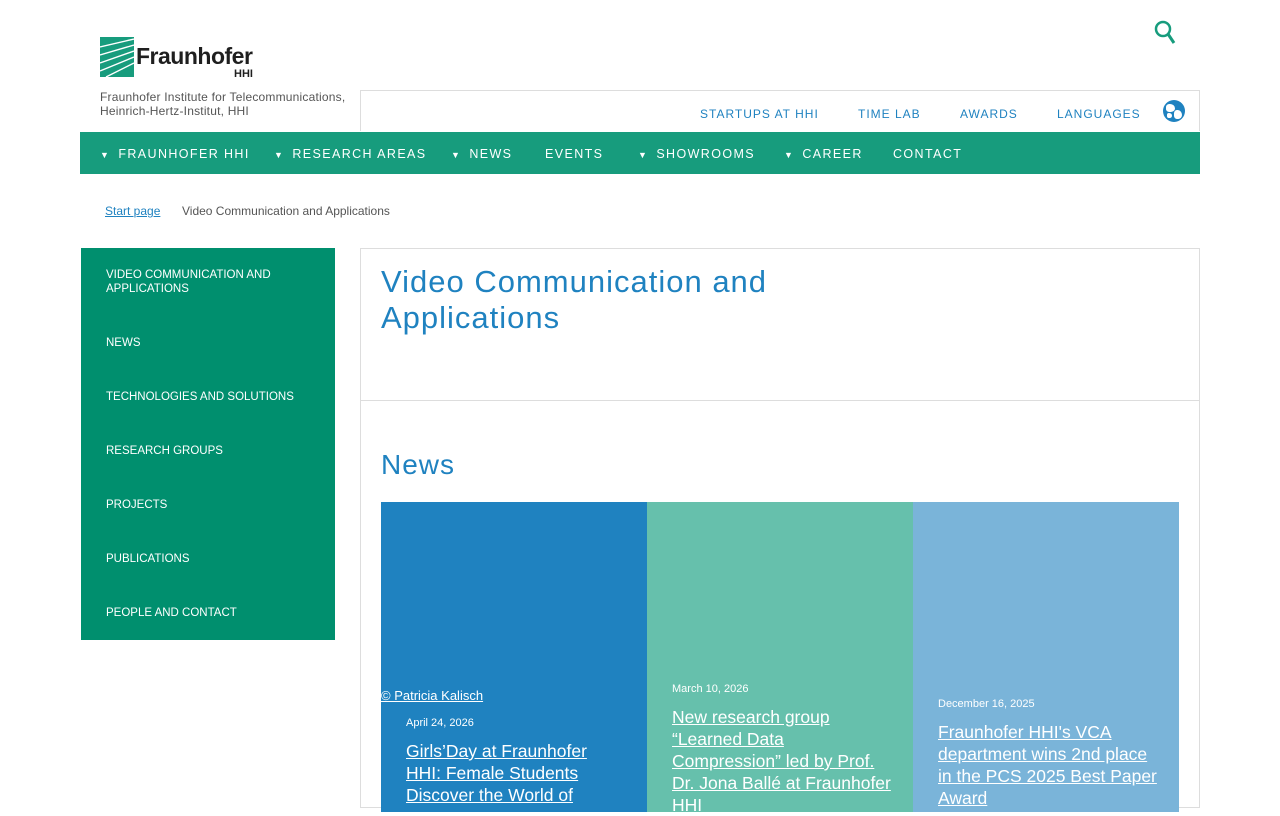 Image resolution: width=1280 pixels, height=816 pixels. Describe the element at coordinates (986, 704) in the screenshot. I see `news-date: December 16, 2025` at that location.